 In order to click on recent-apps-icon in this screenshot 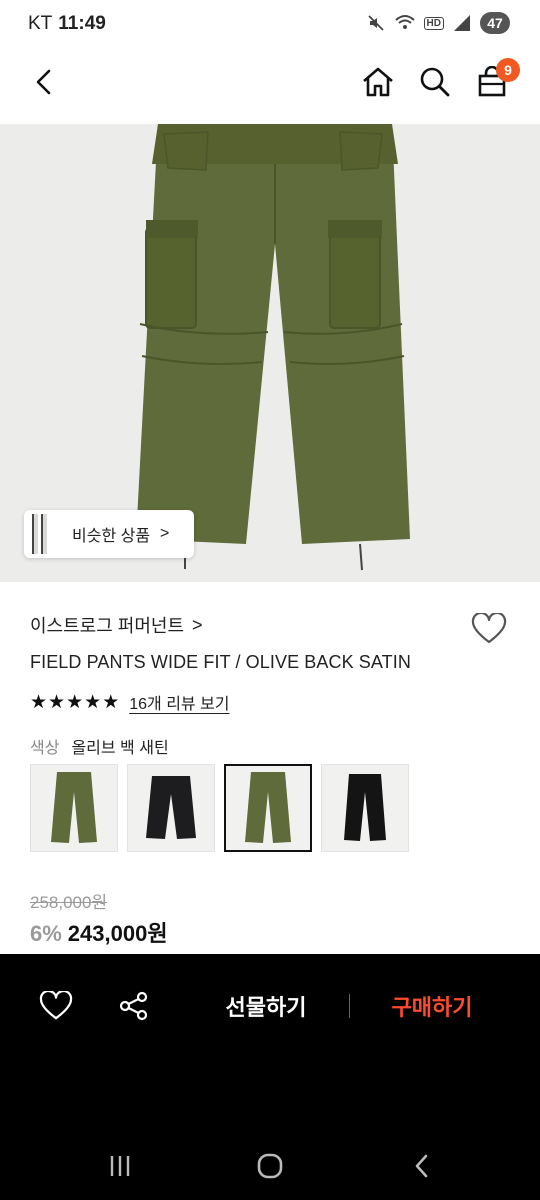, I will do `click(120, 1166)`.